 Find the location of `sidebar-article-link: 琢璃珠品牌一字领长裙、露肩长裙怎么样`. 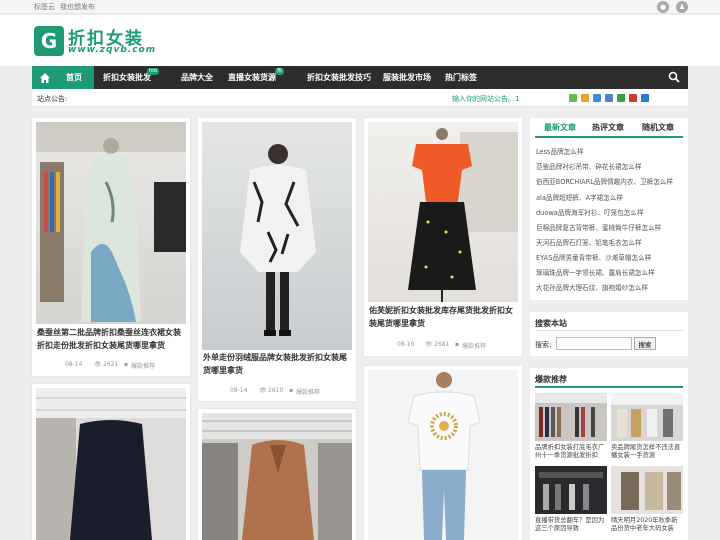

sidebar-article-link: 琢璃珠品牌一字领长裙、露肩长裙怎么样 is located at coordinates (595, 272).